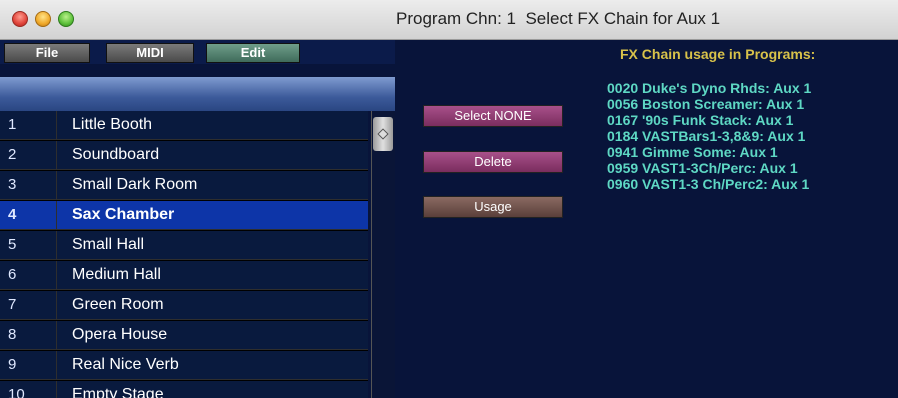 This screenshot has height=398, width=898. What do you see at coordinates (28, 275) in the screenshot?
I see `list-item-number: 6` at bounding box center [28, 275].